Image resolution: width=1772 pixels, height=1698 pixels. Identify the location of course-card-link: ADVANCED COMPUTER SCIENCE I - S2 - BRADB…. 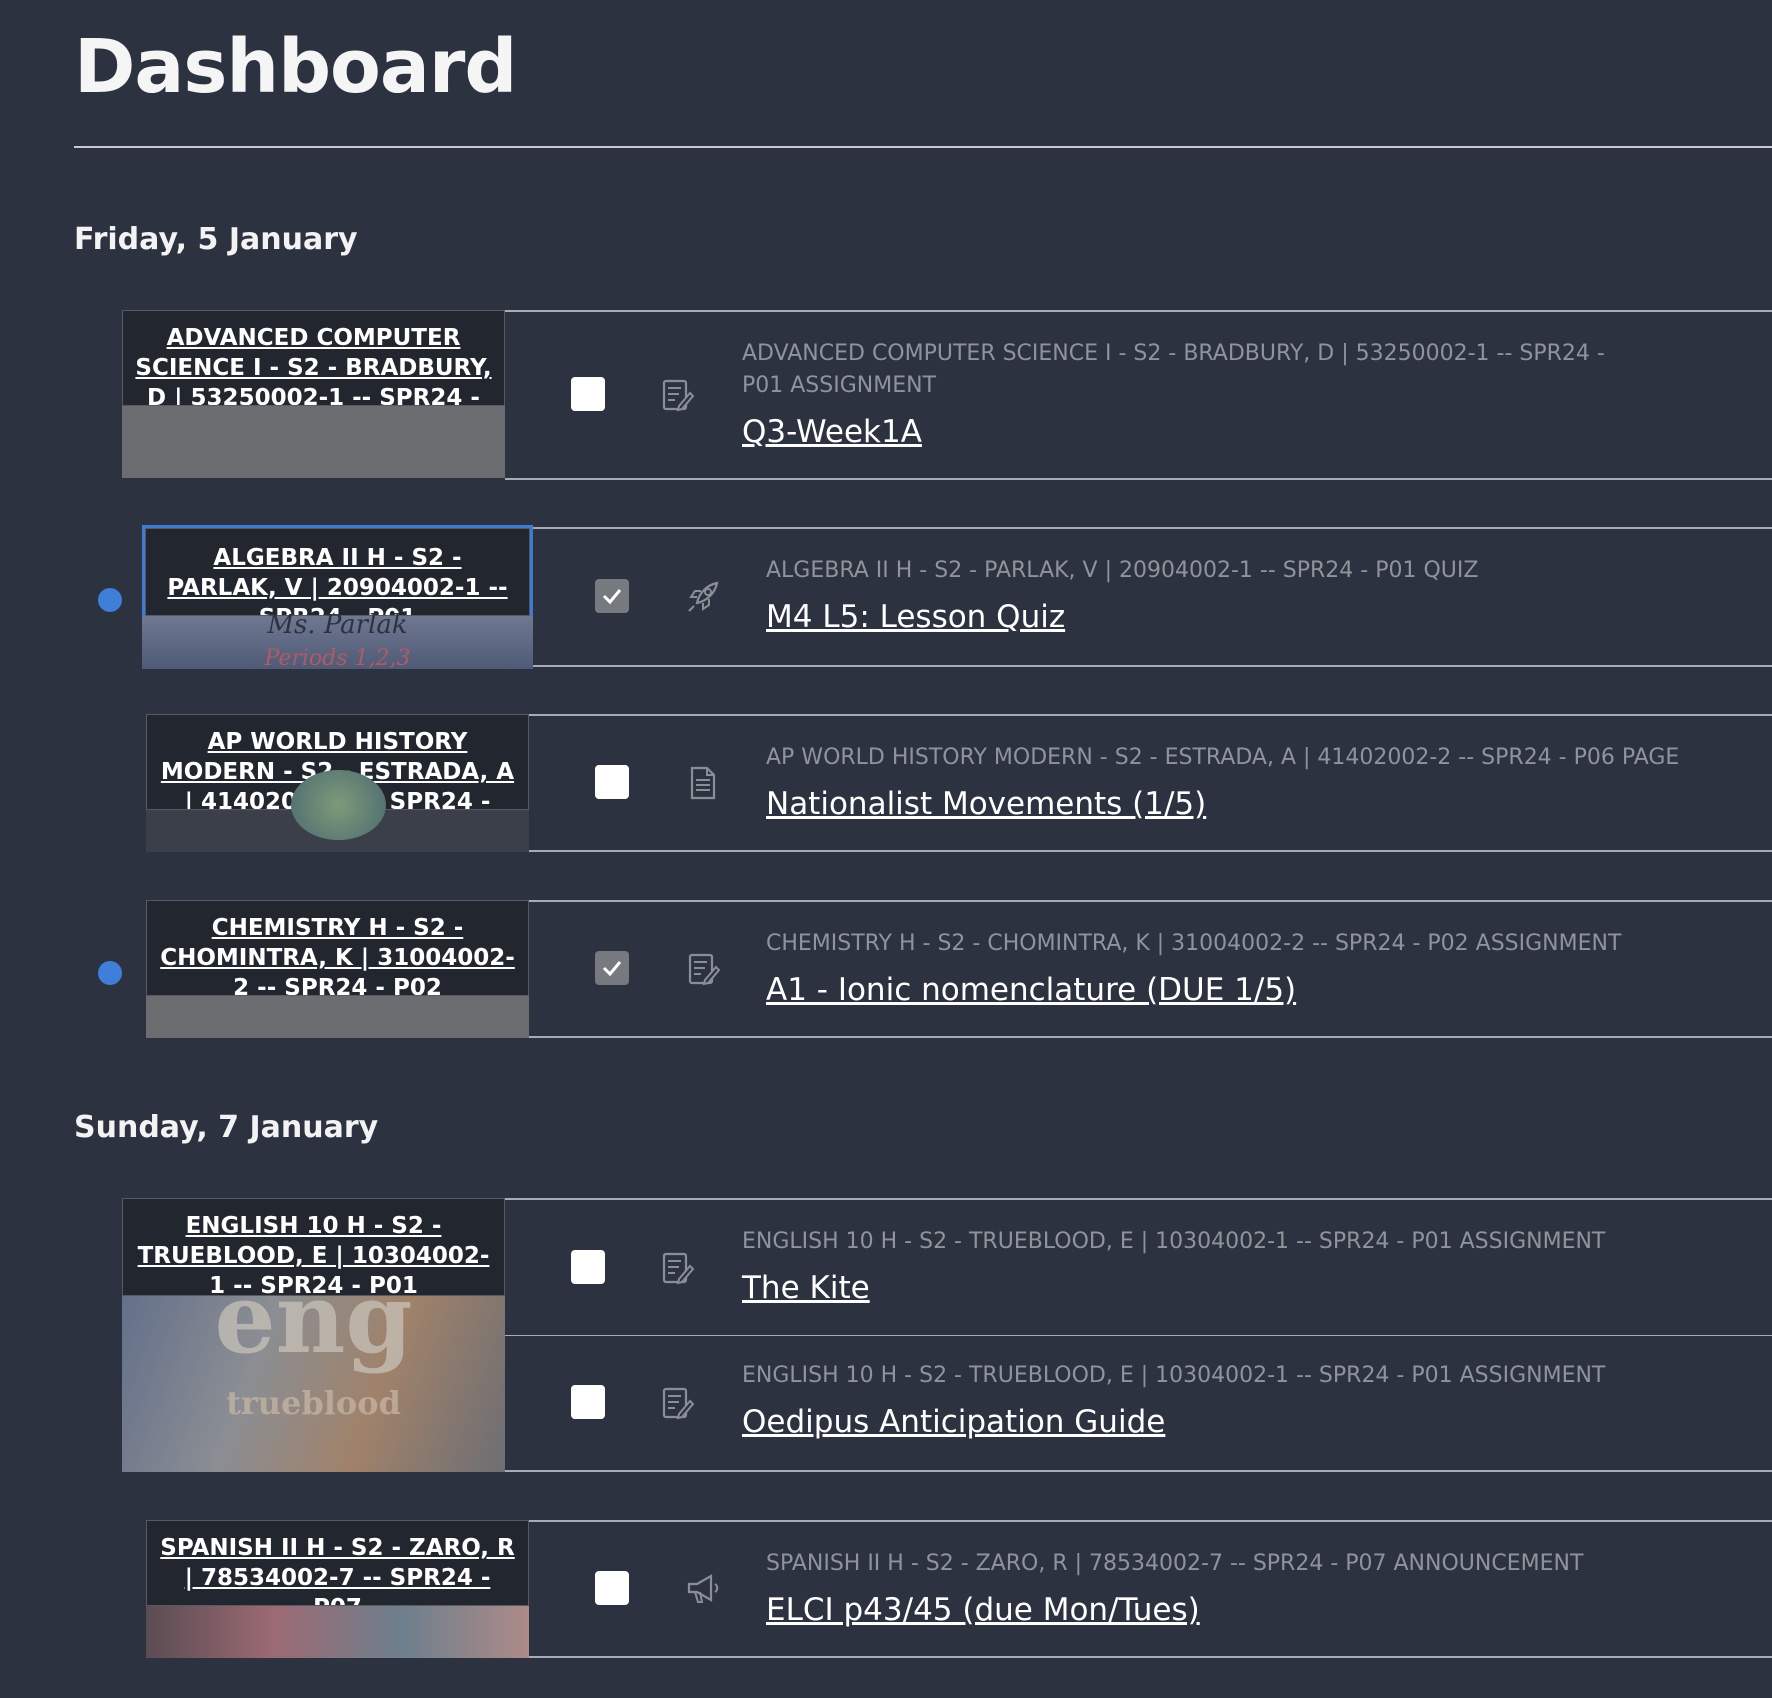
(313, 358).